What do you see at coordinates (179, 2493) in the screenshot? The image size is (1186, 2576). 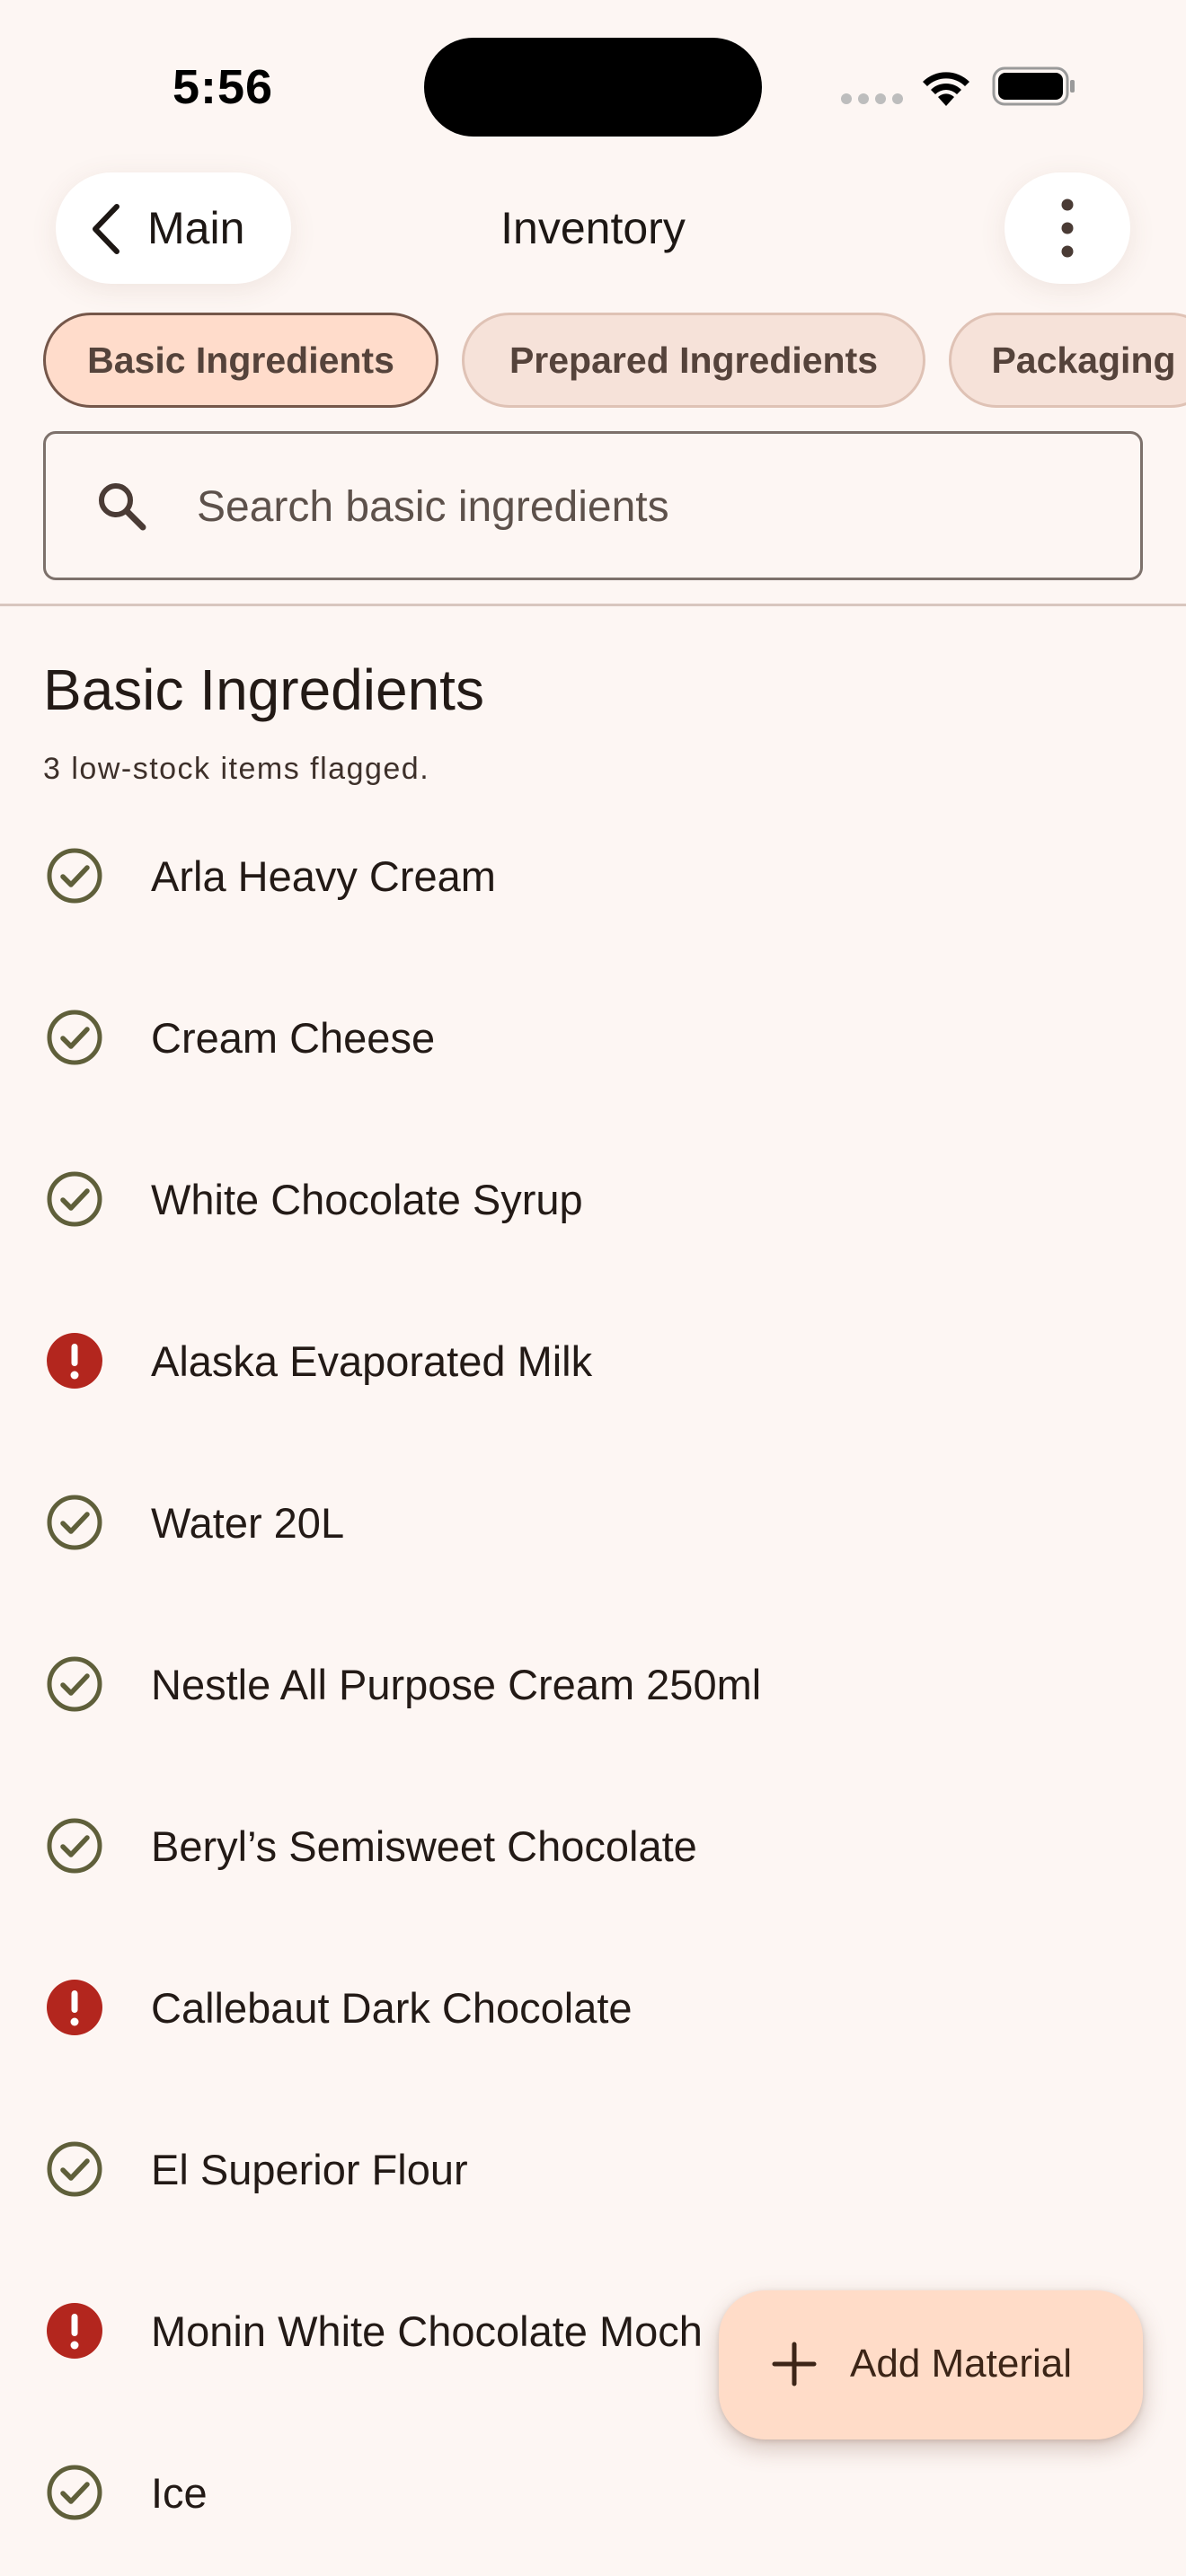 I see `item-name: Ice` at bounding box center [179, 2493].